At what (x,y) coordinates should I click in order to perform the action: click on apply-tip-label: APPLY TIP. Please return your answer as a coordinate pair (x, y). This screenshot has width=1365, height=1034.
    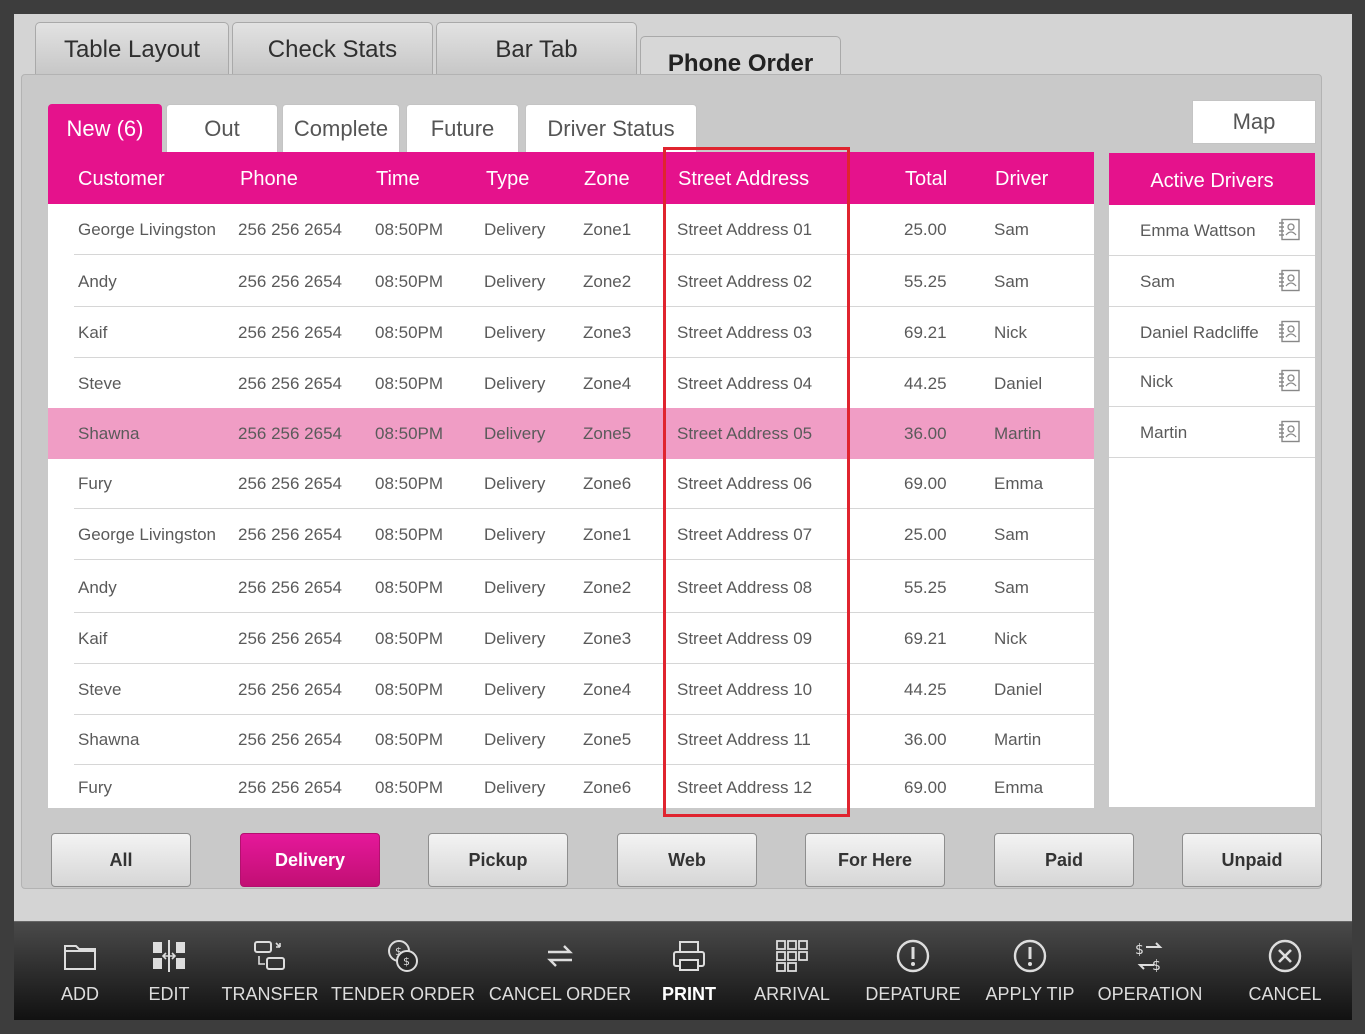
    Looking at the image, I should click on (1030, 994).